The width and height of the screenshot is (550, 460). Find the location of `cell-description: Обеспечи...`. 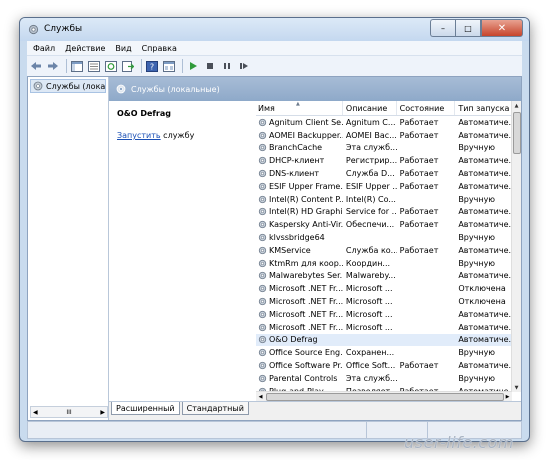

cell-description: Обеспечи... is located at coordinates (370, 225).